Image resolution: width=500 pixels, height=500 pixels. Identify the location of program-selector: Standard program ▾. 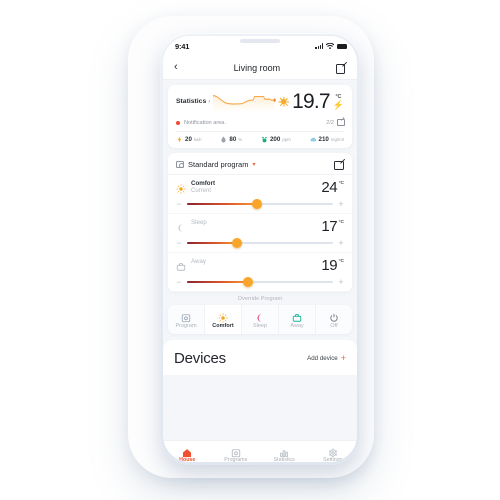
(215, 164).